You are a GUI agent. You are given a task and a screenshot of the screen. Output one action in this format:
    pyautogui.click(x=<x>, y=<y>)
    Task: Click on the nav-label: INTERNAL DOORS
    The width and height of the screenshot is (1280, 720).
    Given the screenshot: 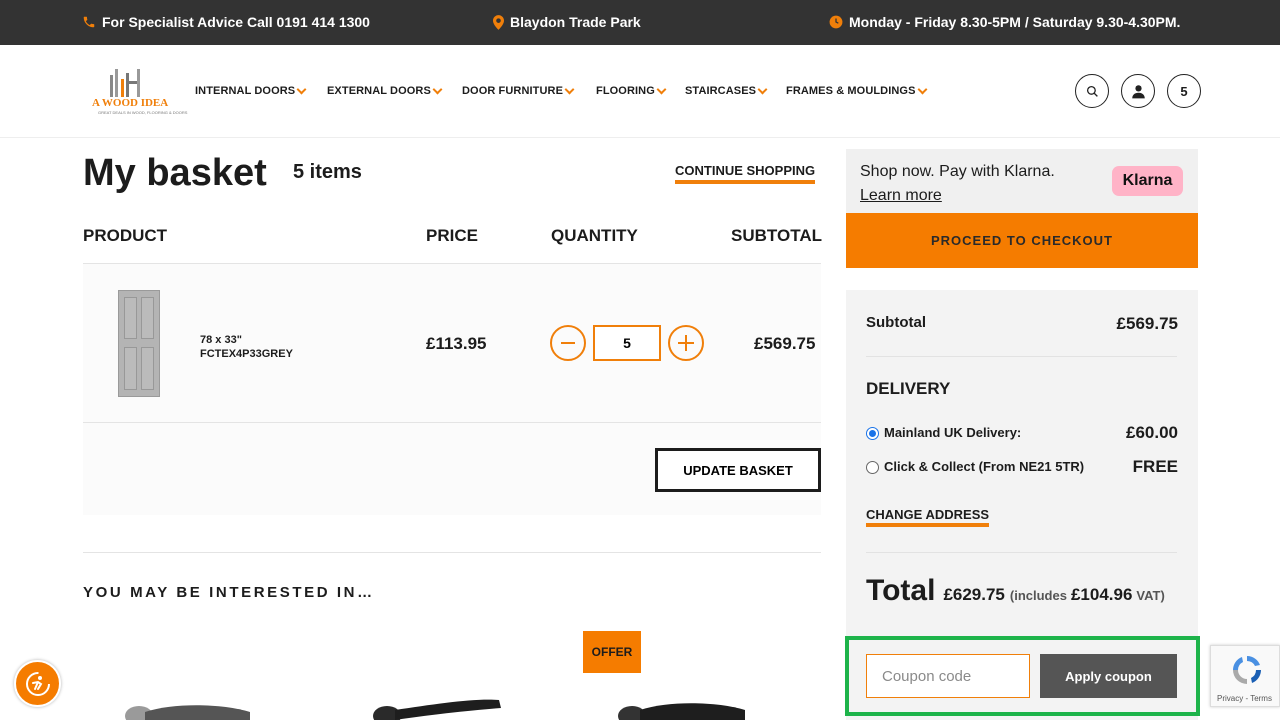 What is the action you would take?
    pyautogui.click(x=245, y=91)
    